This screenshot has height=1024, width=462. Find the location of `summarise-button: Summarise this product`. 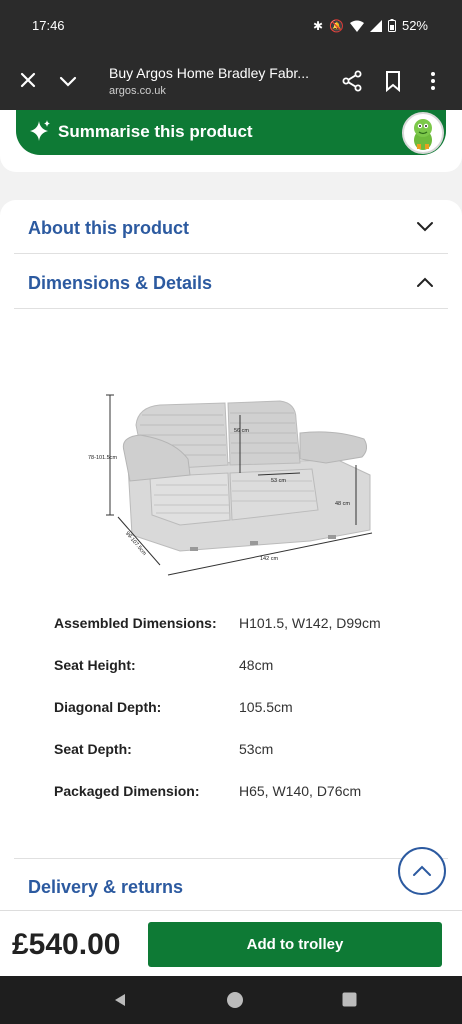

summarise-button: Summarise this product is located at coordinates (231, 132).